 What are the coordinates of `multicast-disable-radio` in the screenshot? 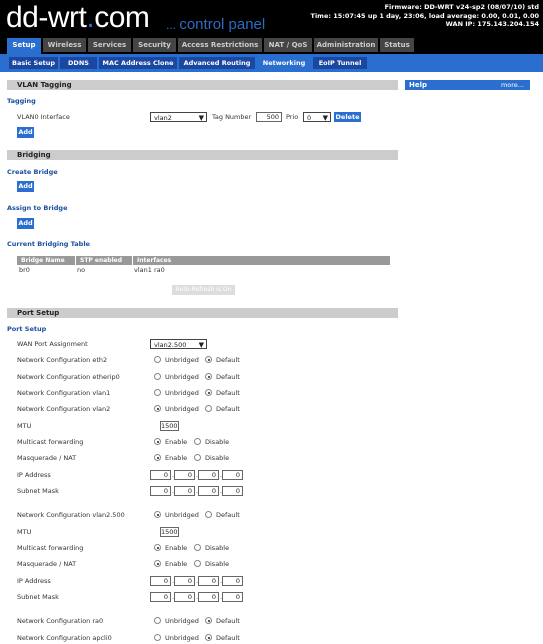 It's located at (197, 441).